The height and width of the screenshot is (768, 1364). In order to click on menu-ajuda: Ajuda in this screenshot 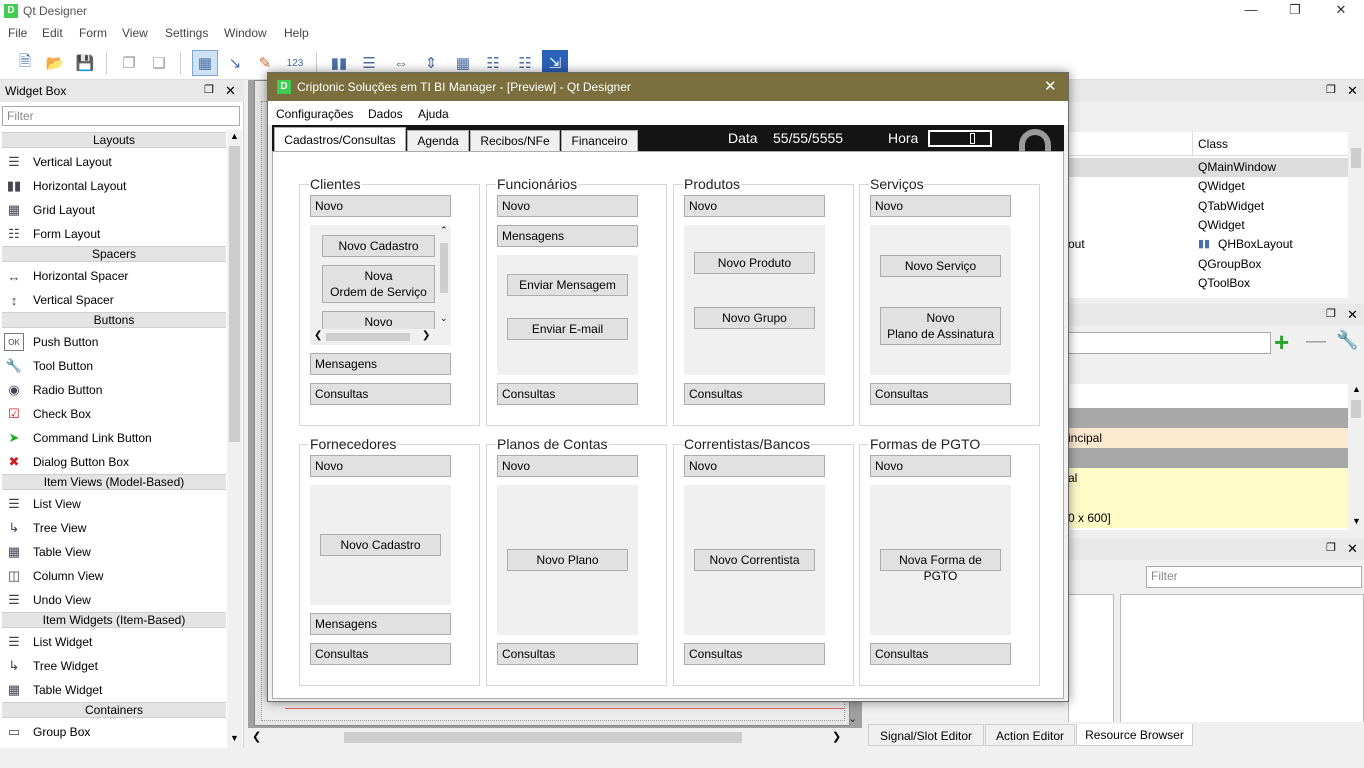, I will do `click(433, 114)`.